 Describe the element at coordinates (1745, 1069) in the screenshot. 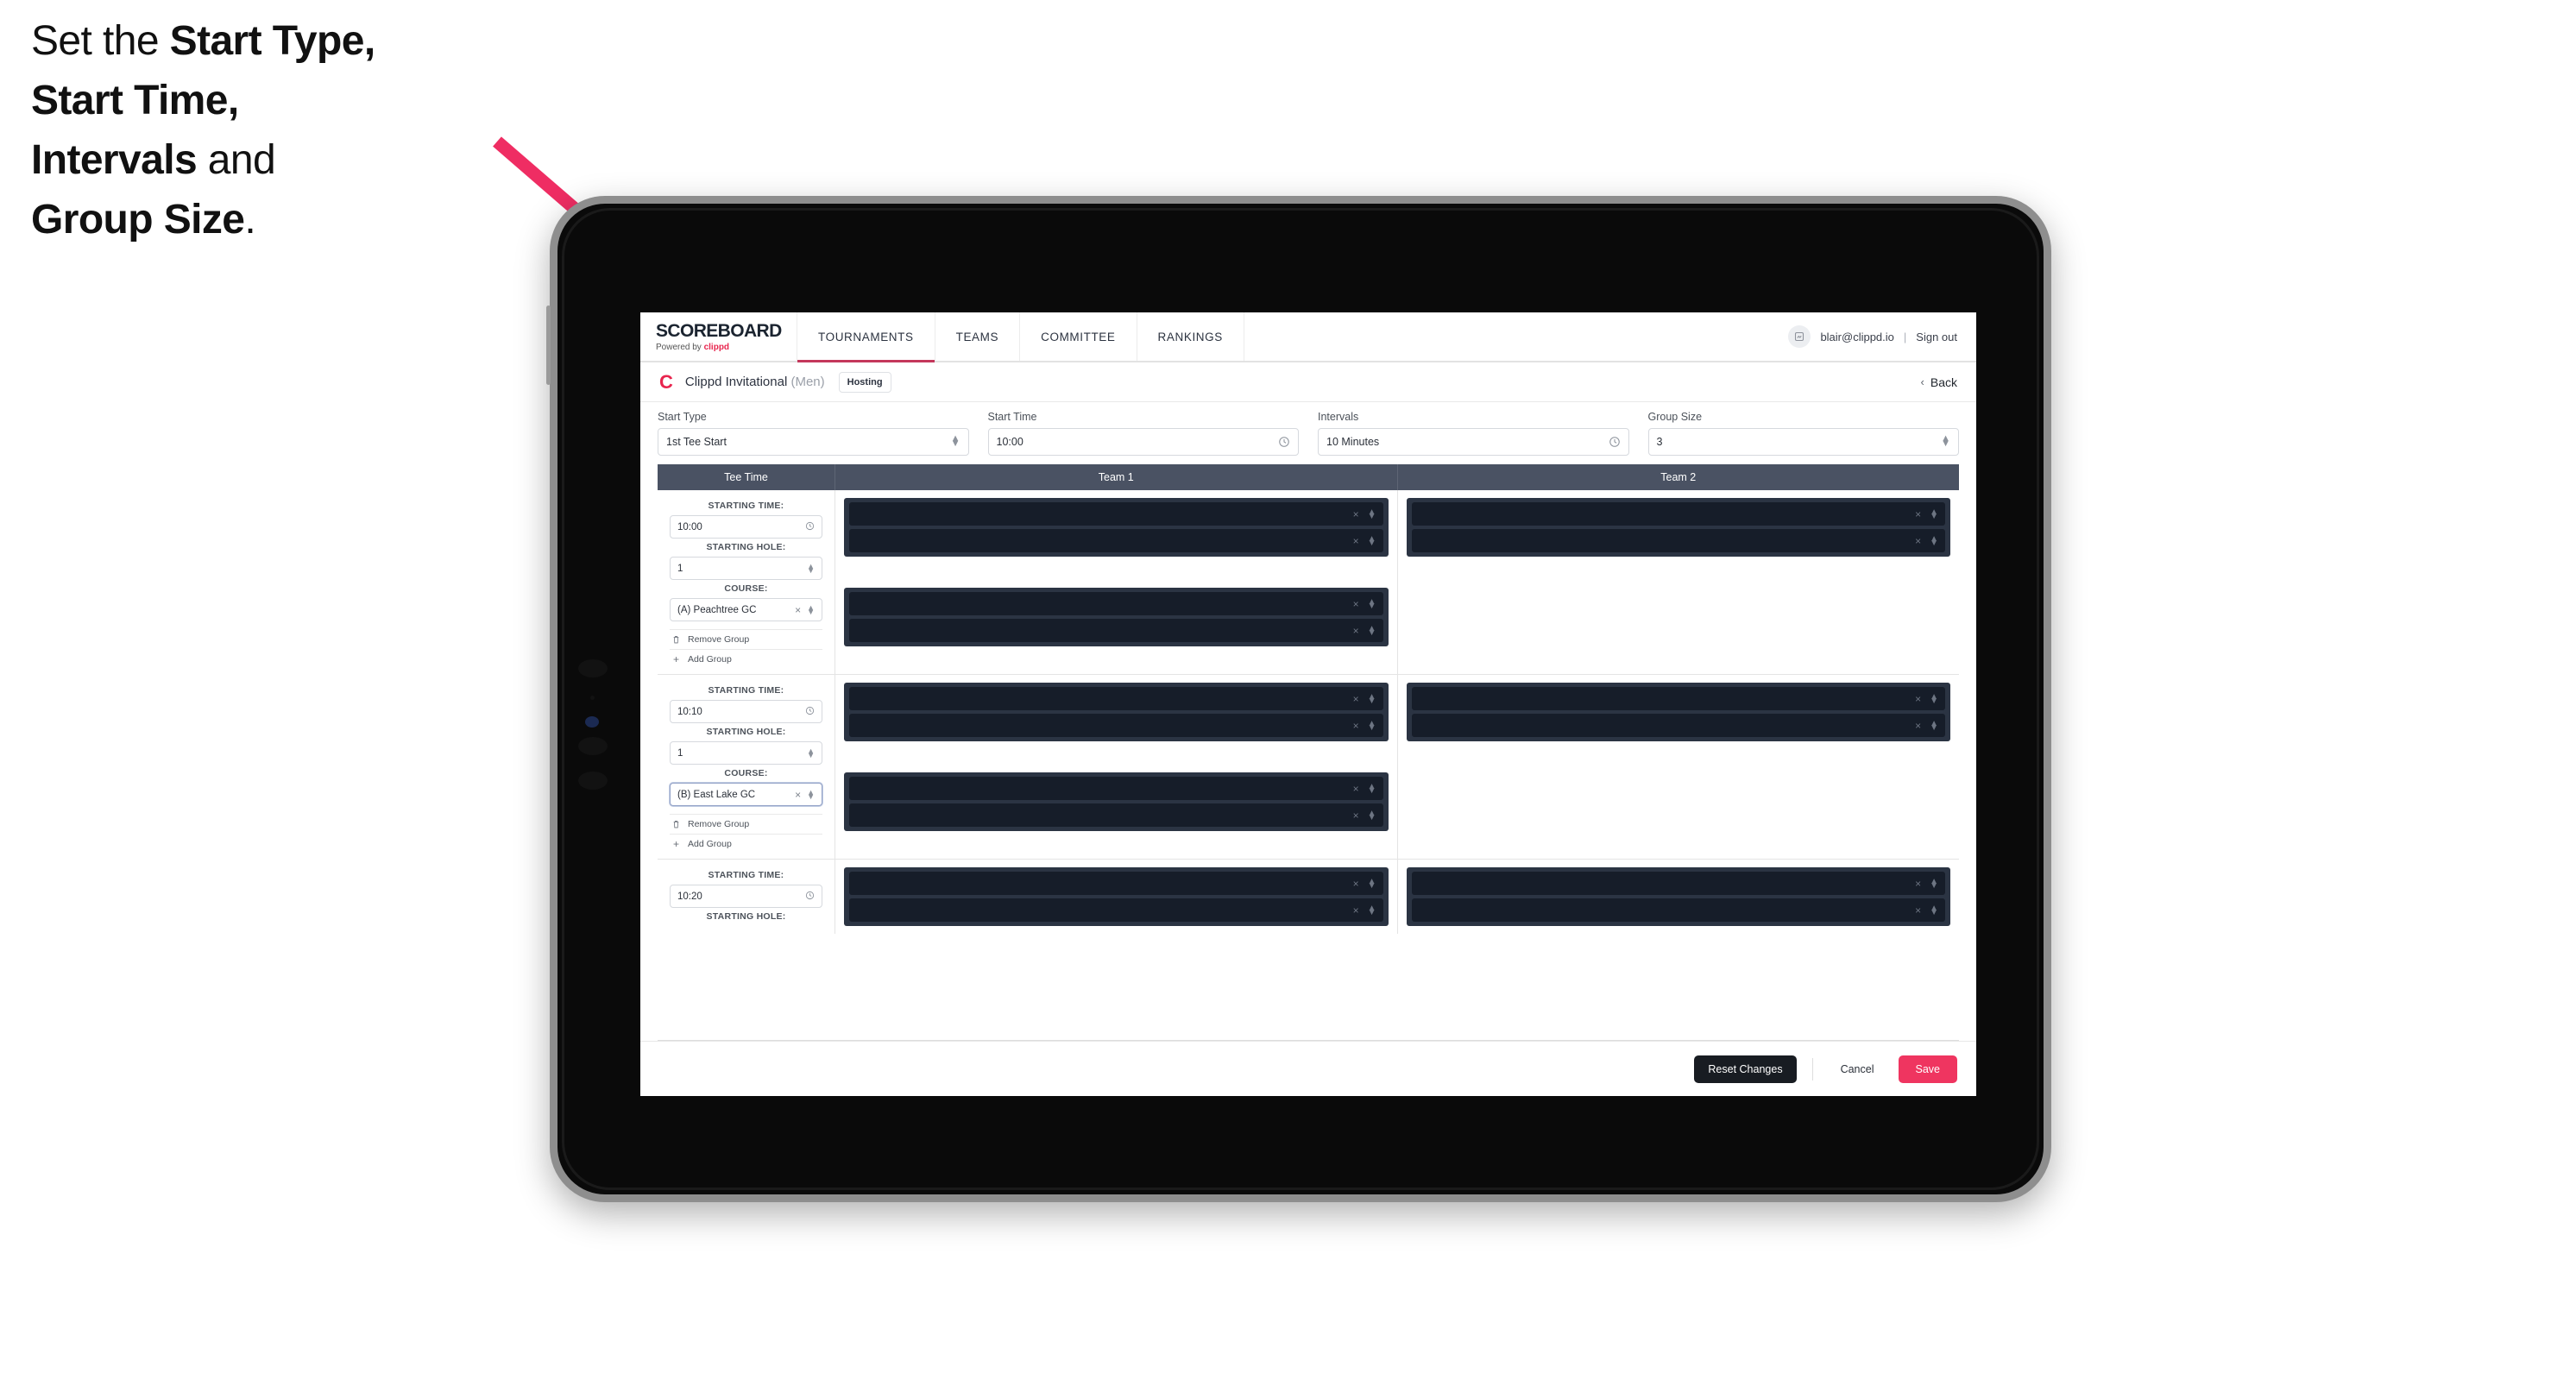

I see `reset-changes-button: Reset Changes` at that location.